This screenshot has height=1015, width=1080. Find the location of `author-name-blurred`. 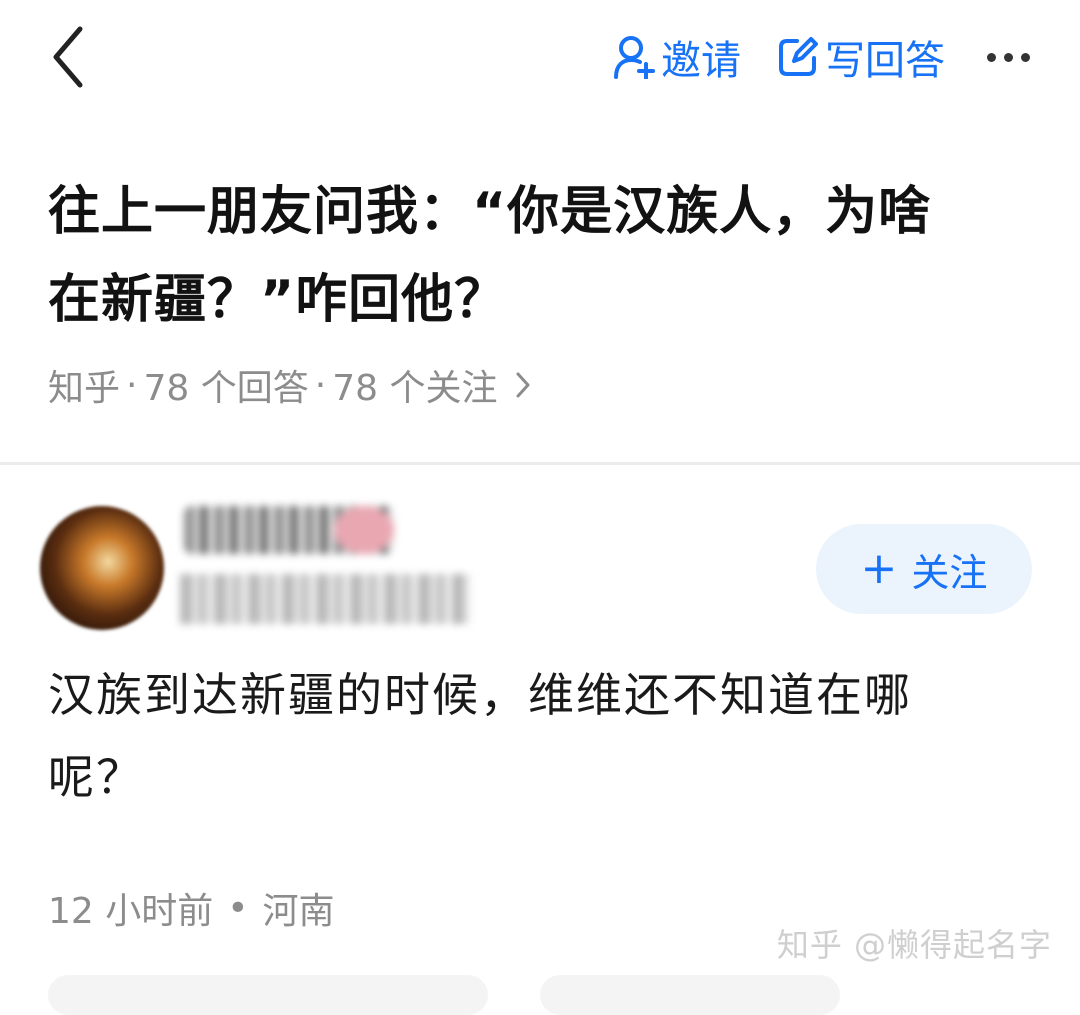

author-name-blurred is located at coordinates (289, 530).